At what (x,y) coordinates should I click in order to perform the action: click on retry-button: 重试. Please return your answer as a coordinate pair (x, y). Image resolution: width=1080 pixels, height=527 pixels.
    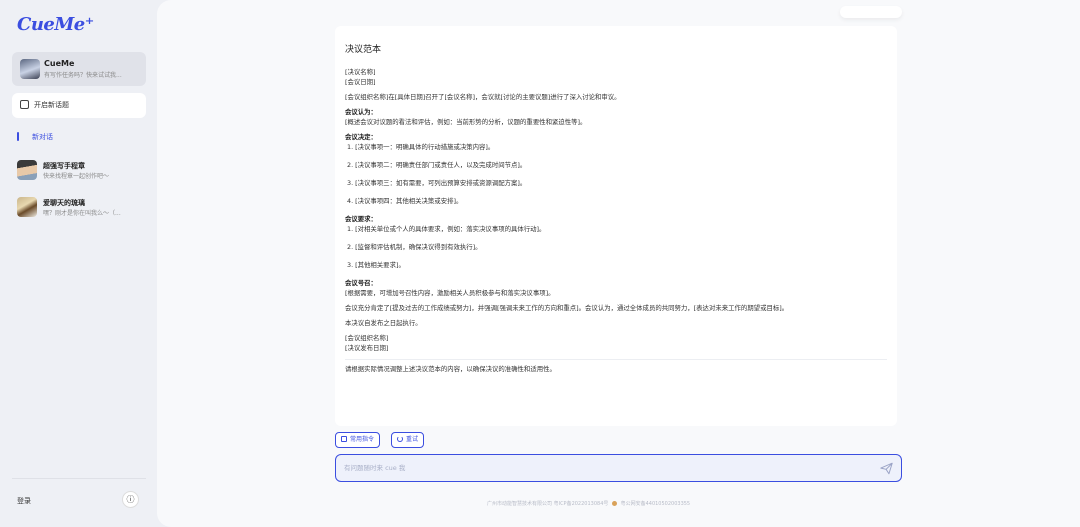
    Looking at the image, I should click on (408, 440).